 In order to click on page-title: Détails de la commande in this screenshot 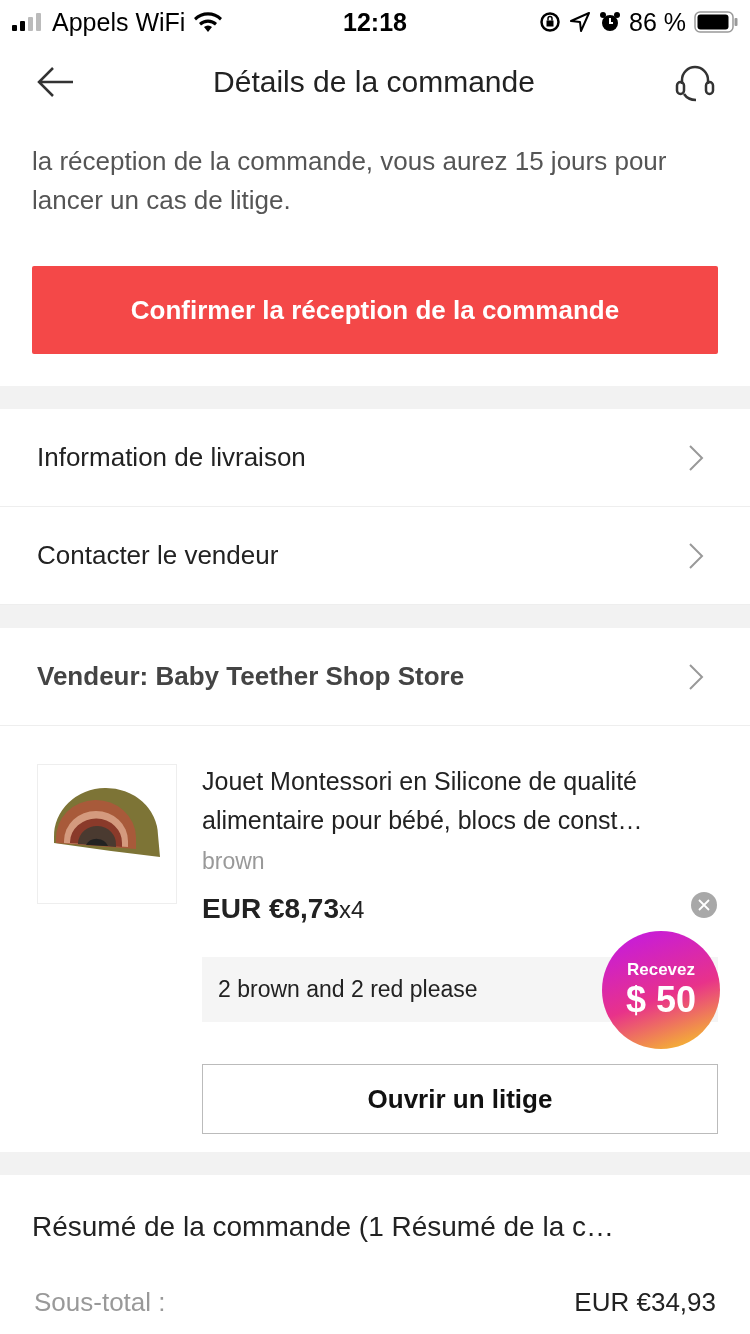, I will do `click(374, 82)`.